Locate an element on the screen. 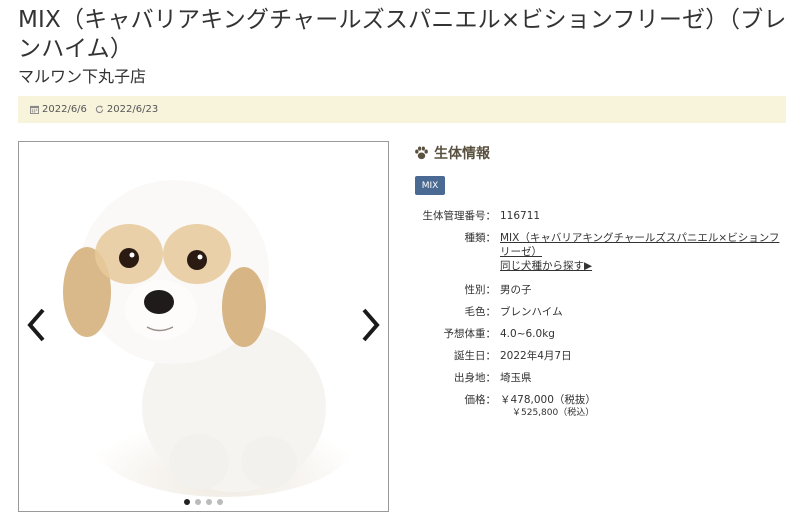 Image resolution: width=810 pixels, height=519 pixels. info-heading: 生体情報 is located at coordinates (452, 153).